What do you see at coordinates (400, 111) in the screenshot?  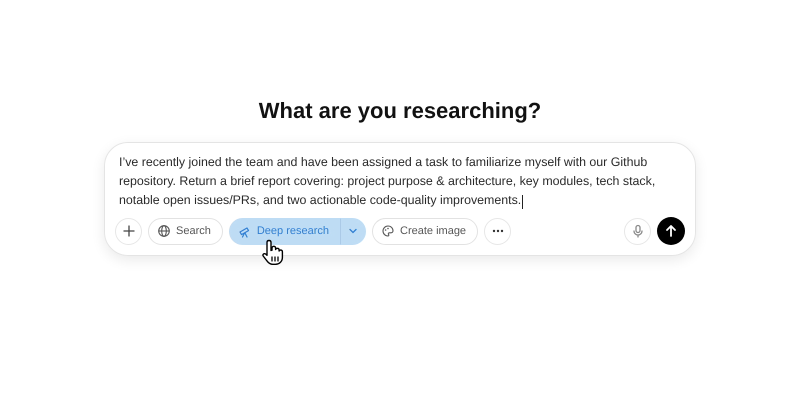 I see `page-heading: What are you researching?` at bounding box center [400, 111].